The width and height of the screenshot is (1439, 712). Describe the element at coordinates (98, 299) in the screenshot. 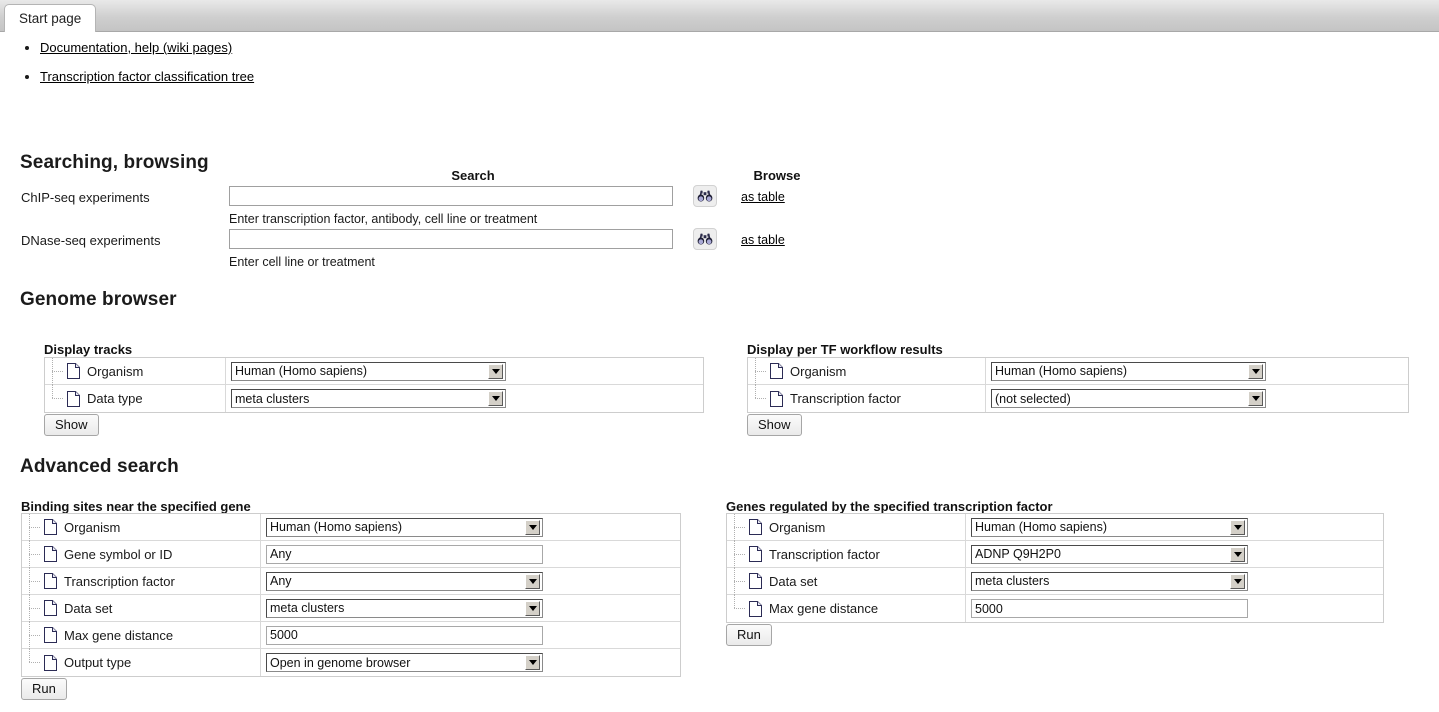

I see `page-title-genome-browser: Genome browser` at that location.